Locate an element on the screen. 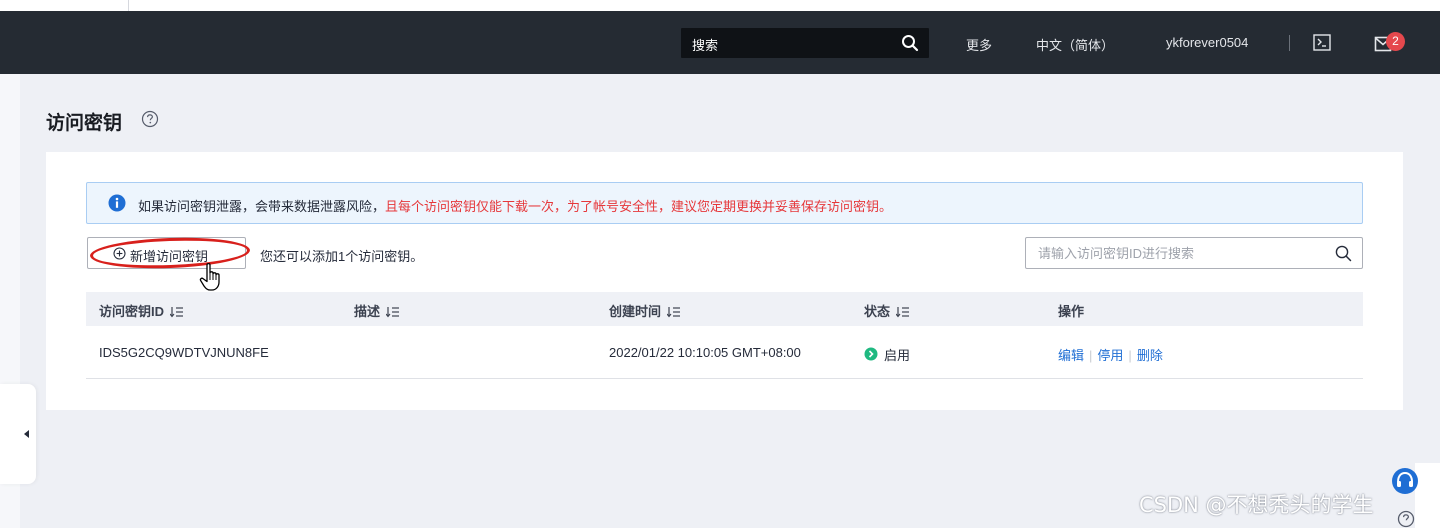  console-terminal-icon is located at coordinates (1322, 42).